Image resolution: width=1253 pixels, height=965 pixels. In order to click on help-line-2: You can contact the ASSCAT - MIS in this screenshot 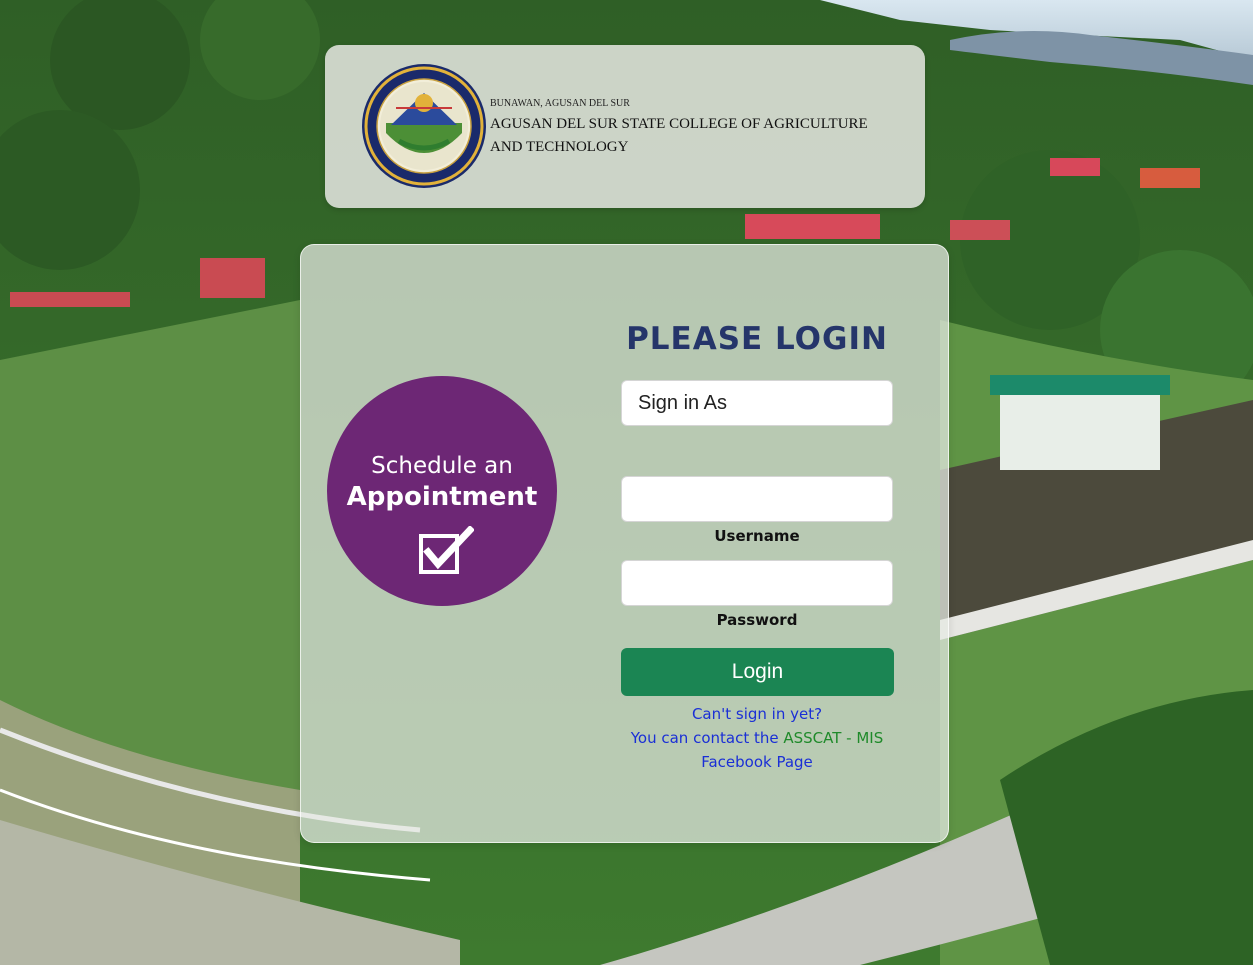, I will do `click(757, 738)`.